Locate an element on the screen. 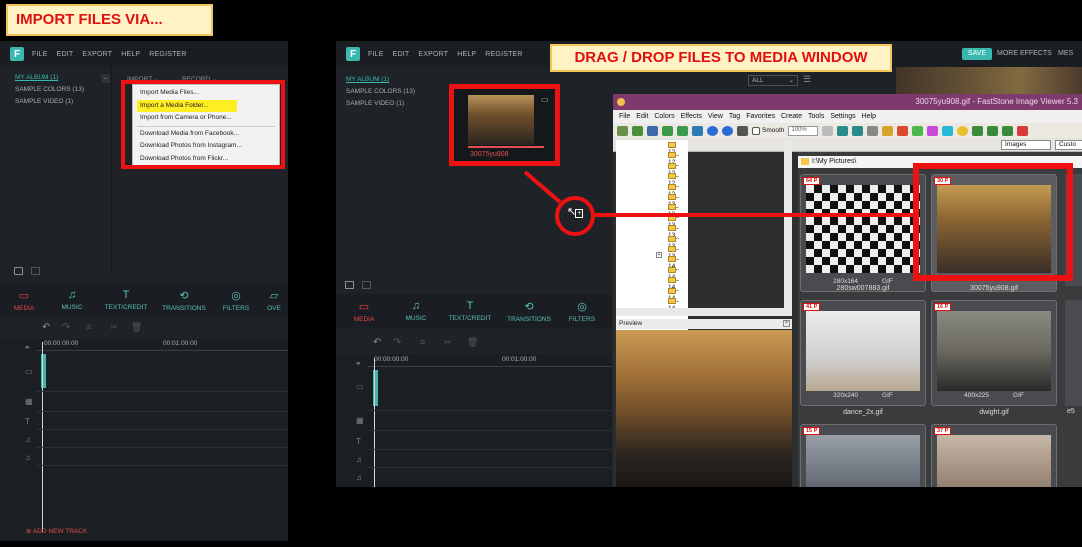  drag-cursor-icon: ↖+ is located at coordinates (575, 212).